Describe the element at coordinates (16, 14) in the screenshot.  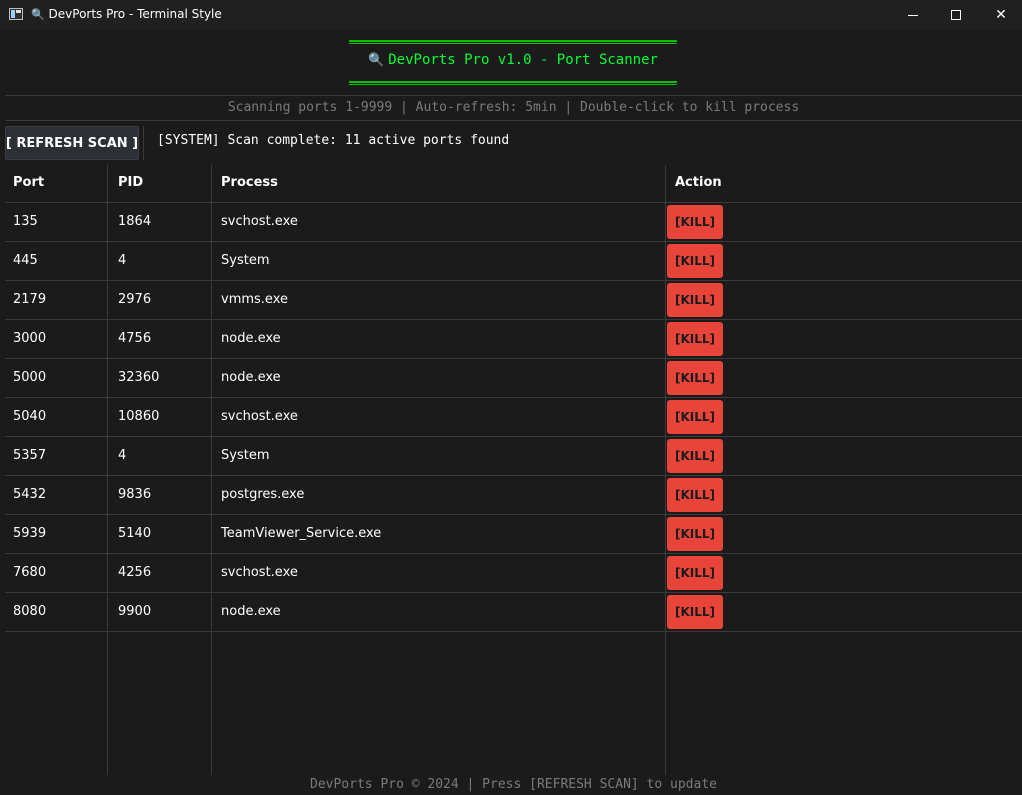
I see `app-window-icon` at that location.